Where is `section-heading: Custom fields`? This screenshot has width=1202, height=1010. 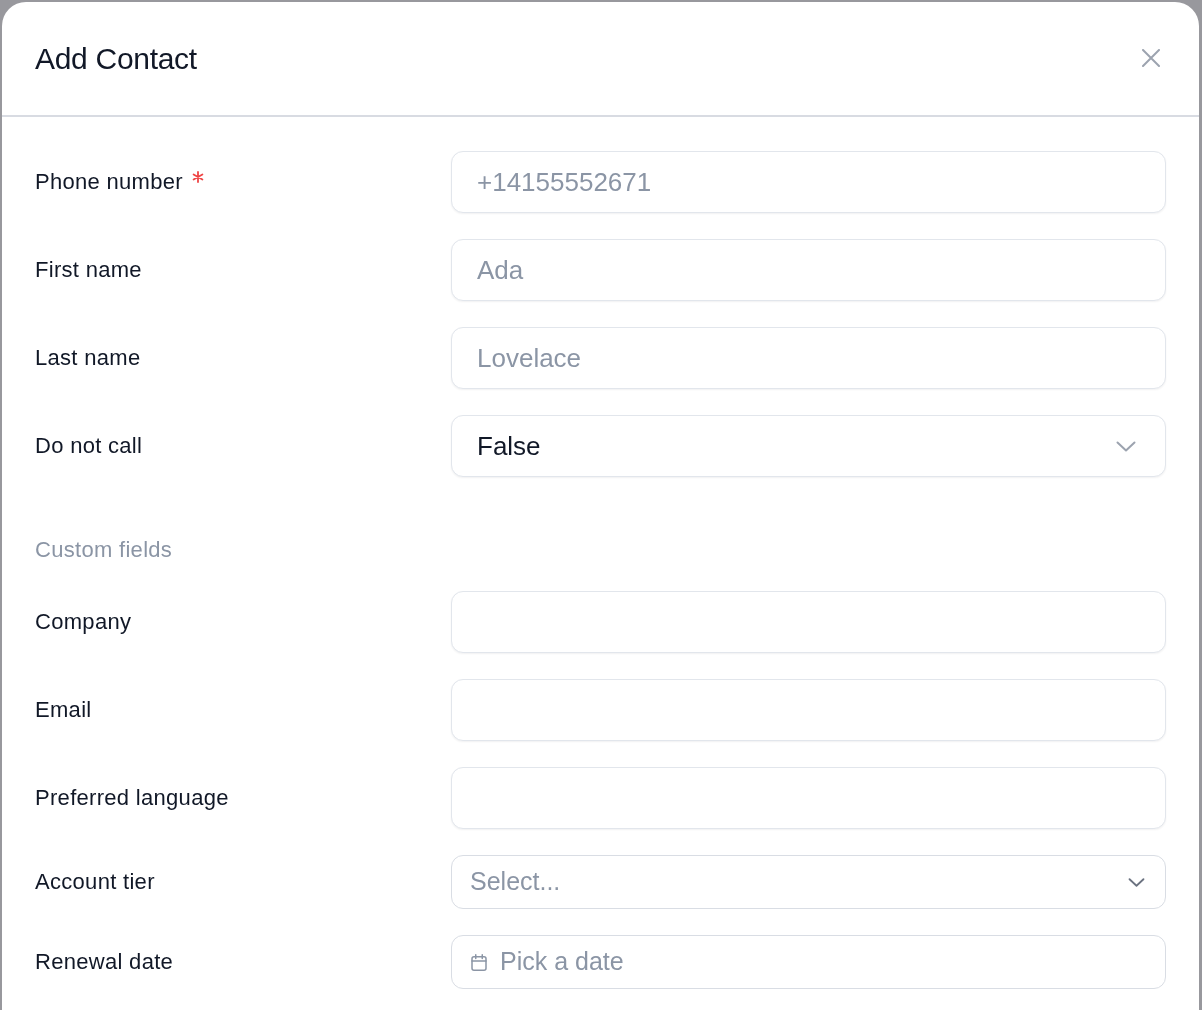 section-heading: Custom fields is located at coordinates (104, 550).